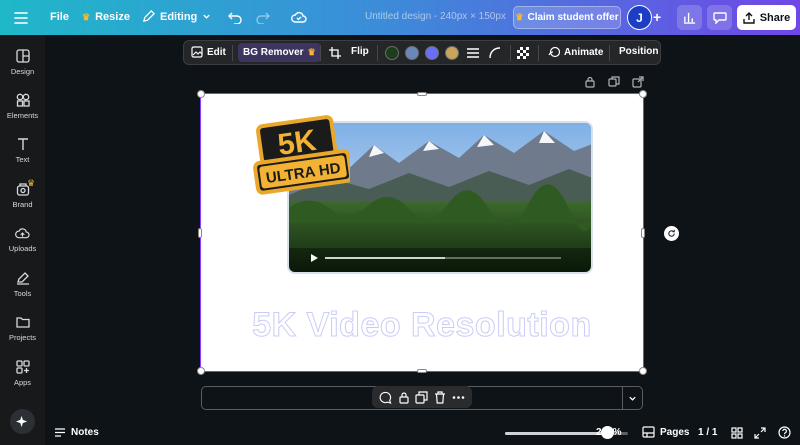  I want to click on zoom-slider-fill, so click(556, 433).